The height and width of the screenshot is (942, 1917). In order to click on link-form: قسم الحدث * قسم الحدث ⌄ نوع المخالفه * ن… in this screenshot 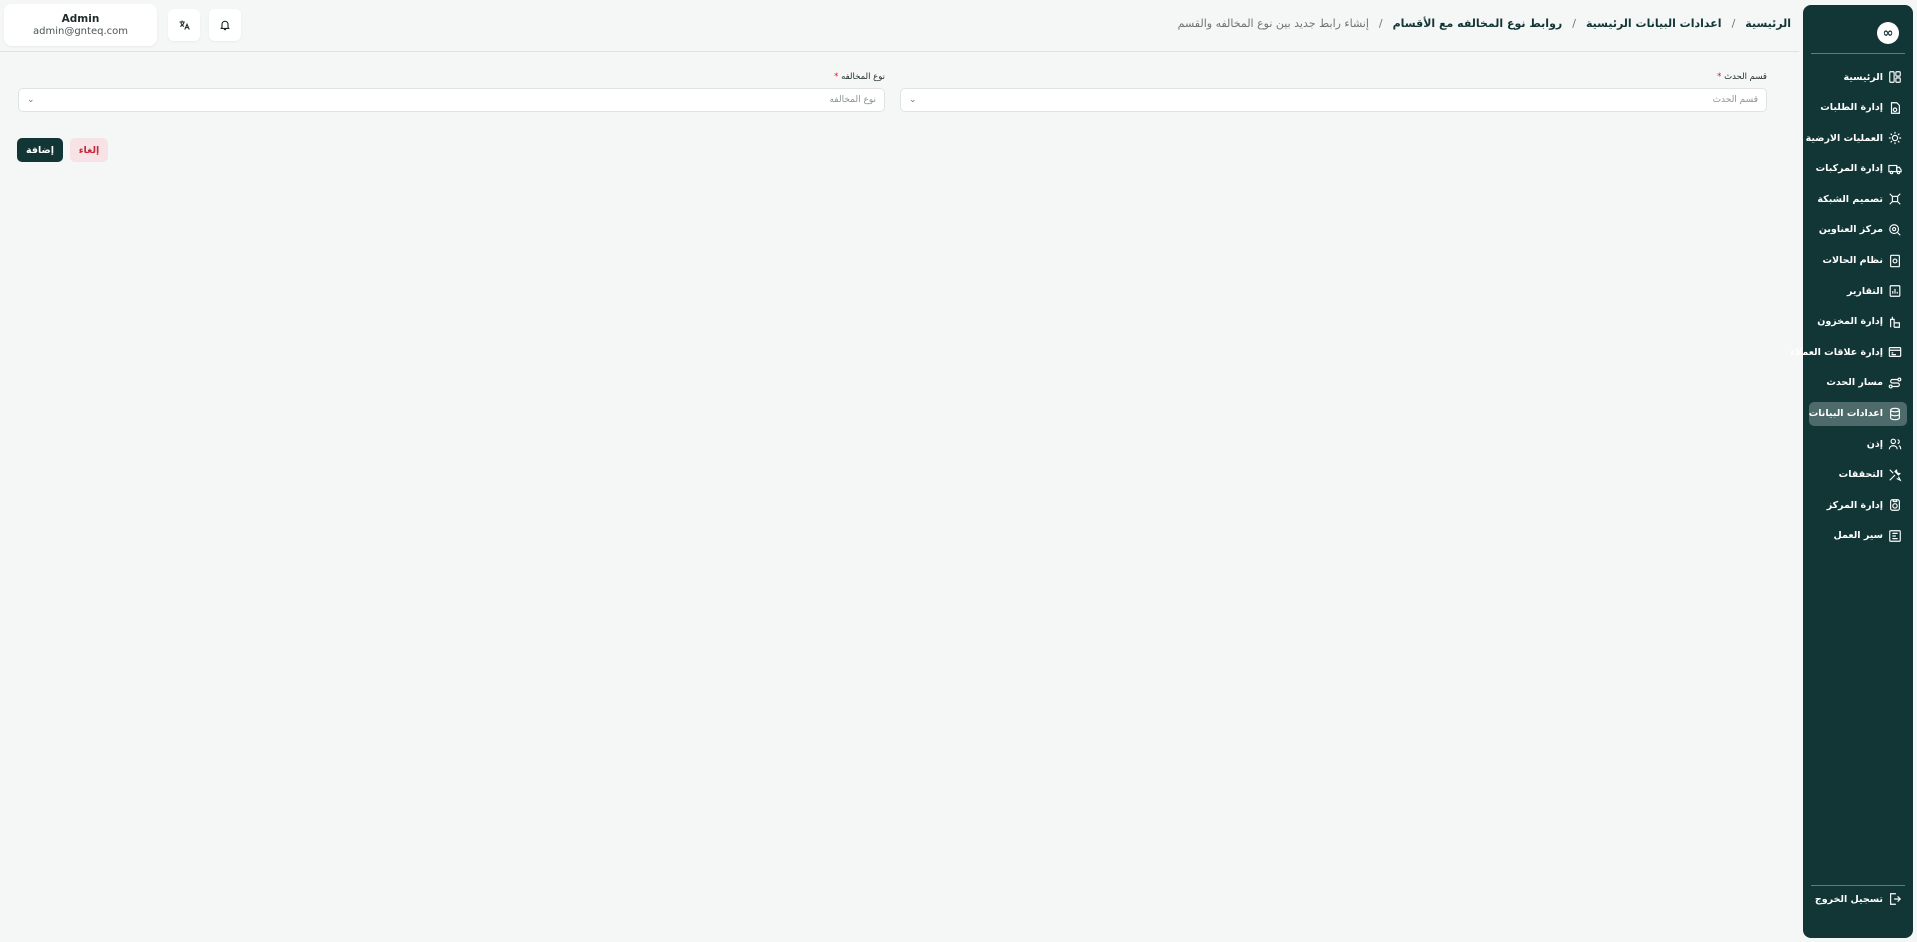, I will do `click(892, 97)`.